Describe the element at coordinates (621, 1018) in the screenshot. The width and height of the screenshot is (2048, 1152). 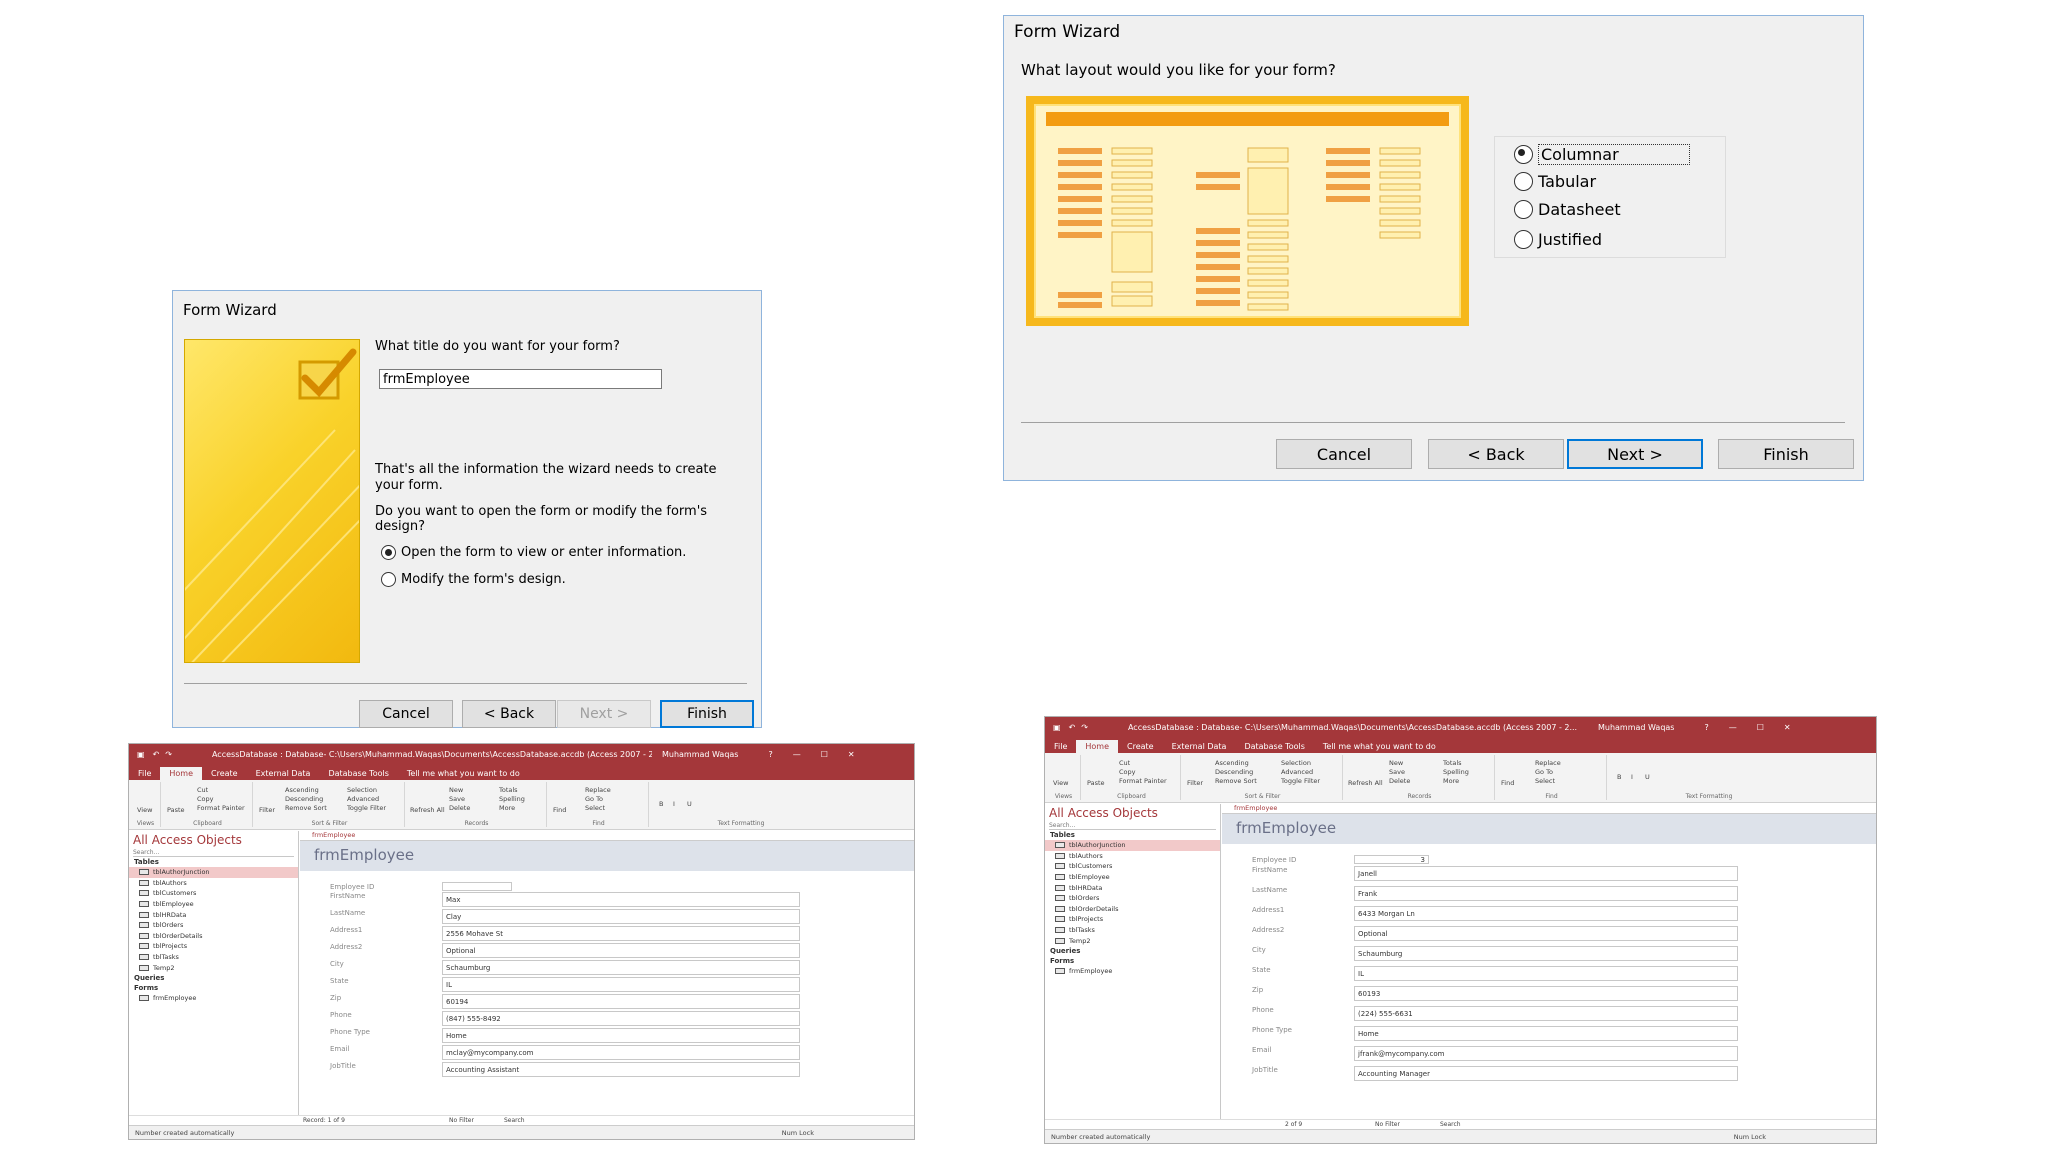
I see `field-phone: (847) 555-8492` at that location.